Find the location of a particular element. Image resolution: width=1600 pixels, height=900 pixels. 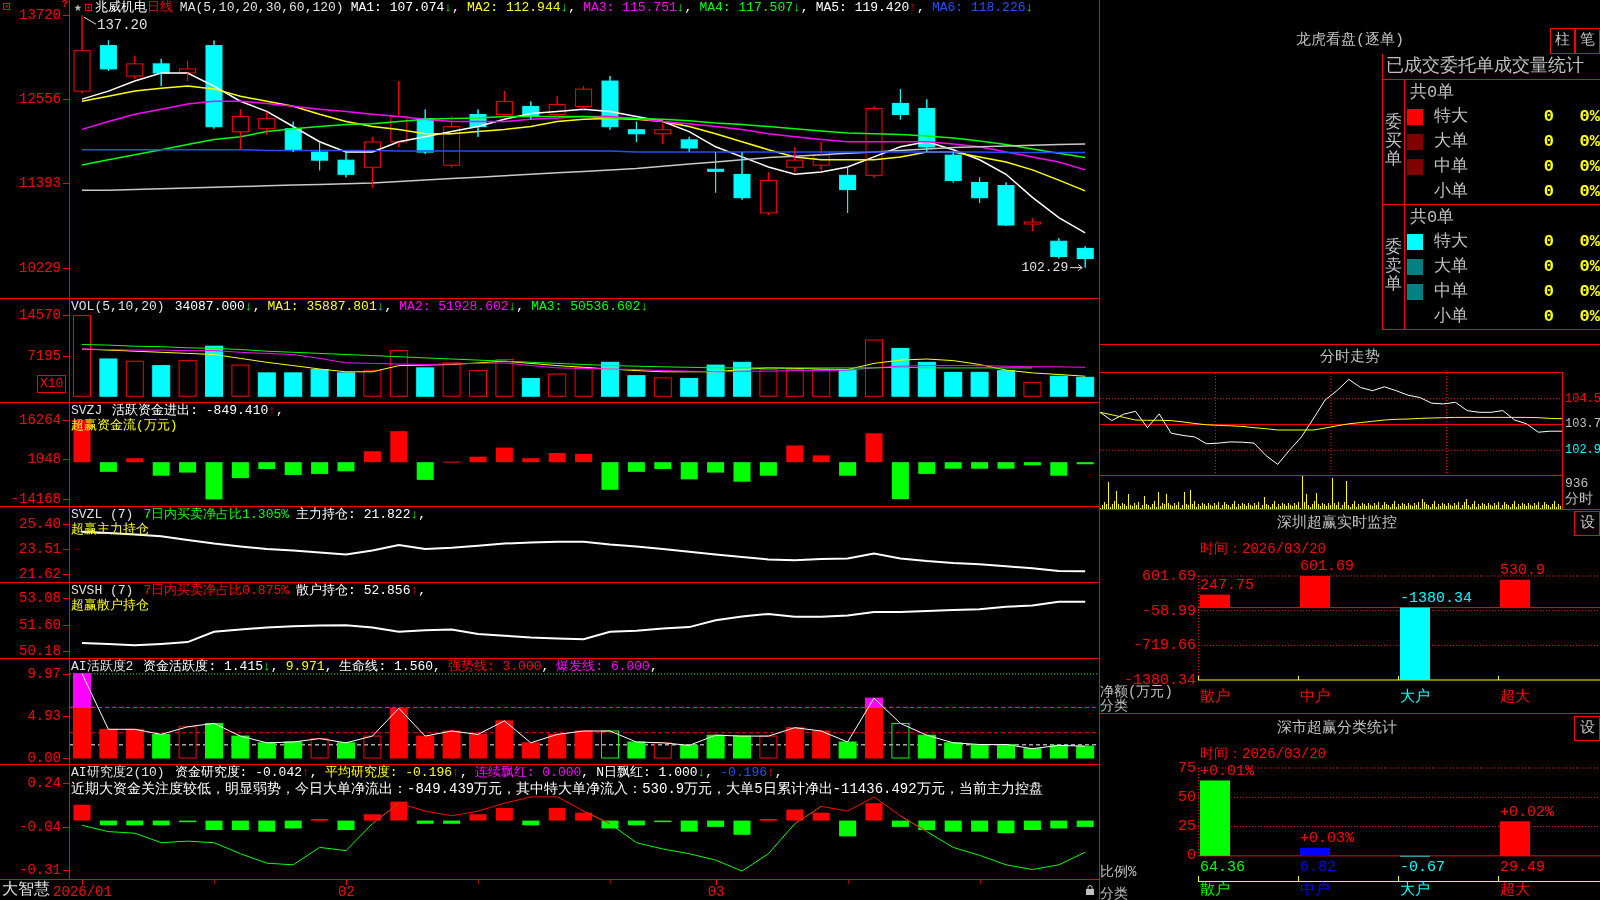

view-toggle-button: 柱 is located at coordinates (1562, 41).